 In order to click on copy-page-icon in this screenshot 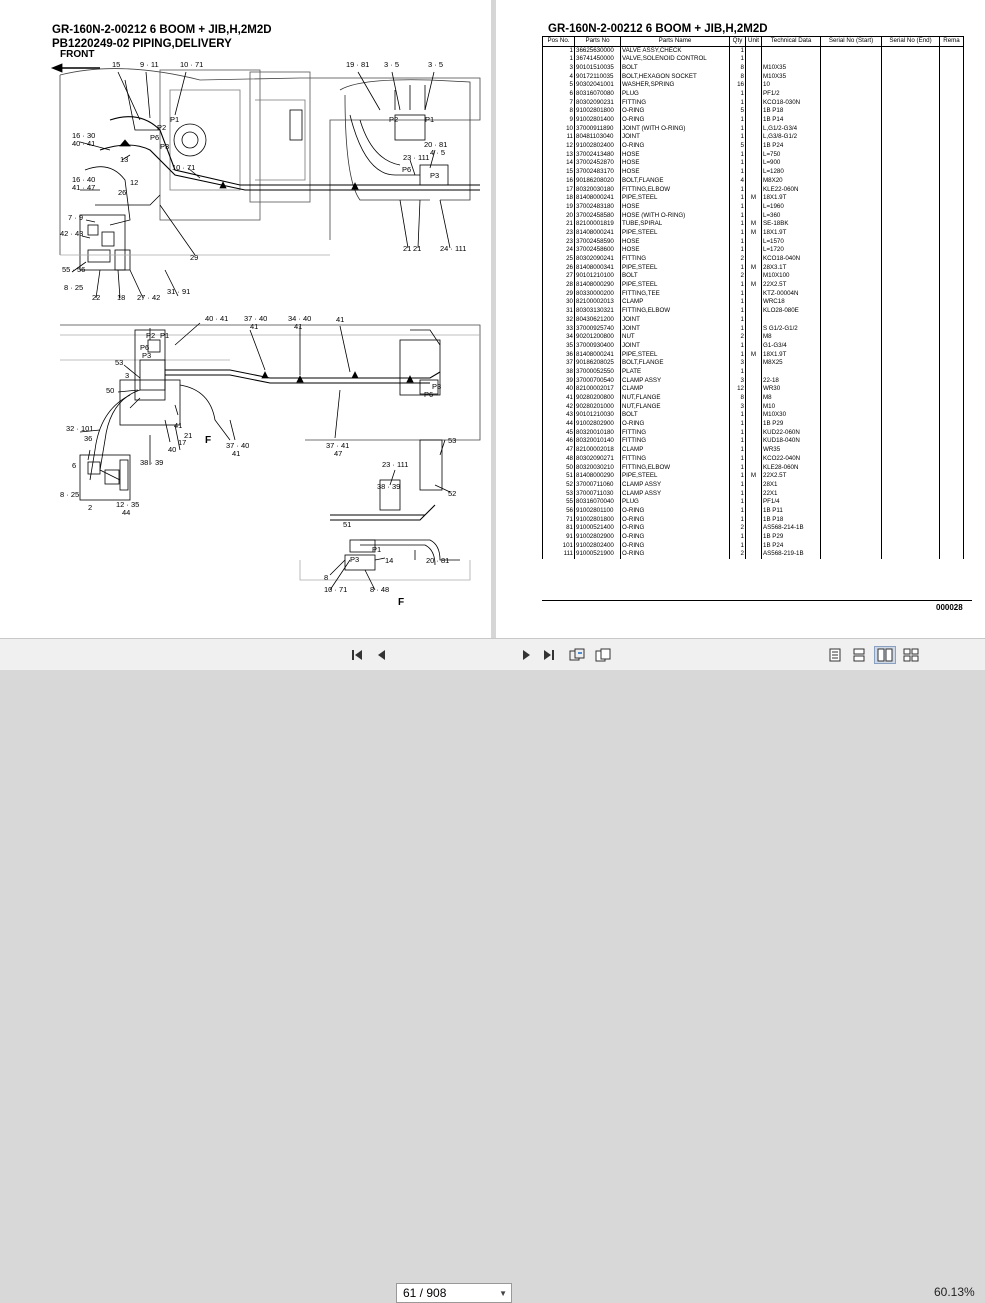, I will do `click(603, 655)`.